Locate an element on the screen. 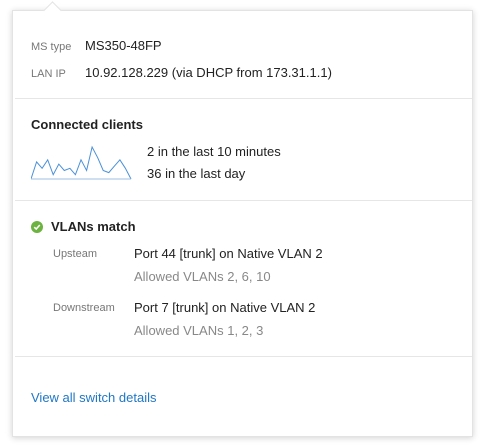  lan-ip-label: LAN IP is located at coordinates (48, 74).